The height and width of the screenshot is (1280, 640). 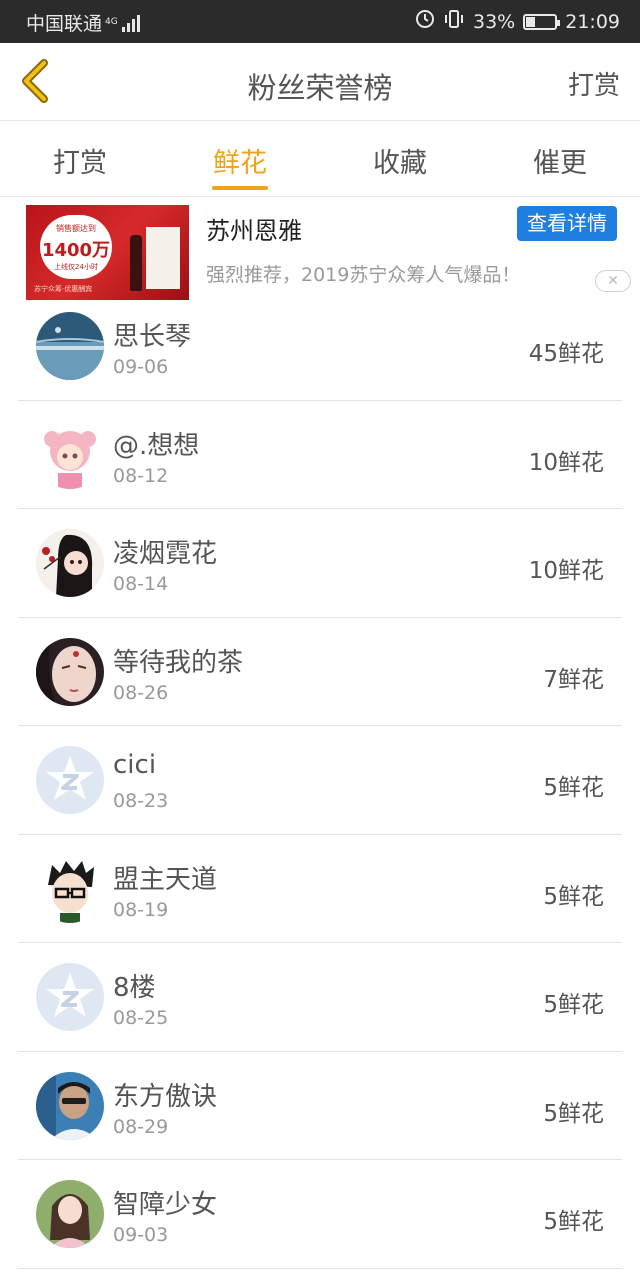 What do you see at coordinates (111, 22) in the screenshot?
I see `network-type: 4G` at bounding box center [111, 22].